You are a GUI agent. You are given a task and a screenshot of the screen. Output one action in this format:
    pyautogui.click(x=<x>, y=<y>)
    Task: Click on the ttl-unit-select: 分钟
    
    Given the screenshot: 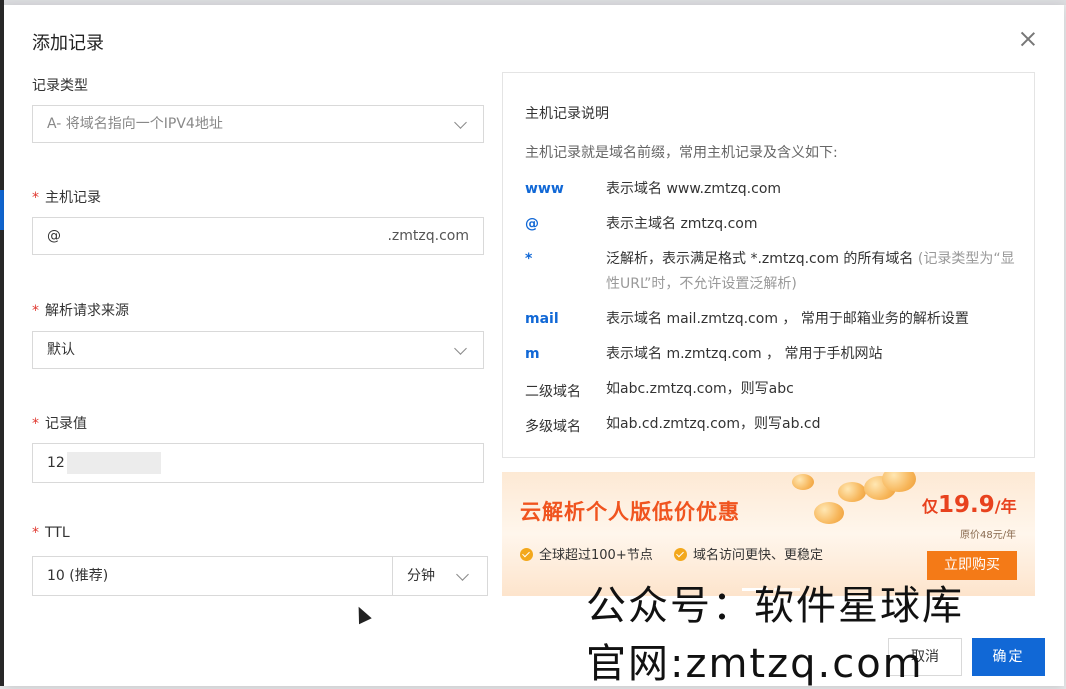 What is the action you would take?
    pyautogui.click(x=440, y=576)
    